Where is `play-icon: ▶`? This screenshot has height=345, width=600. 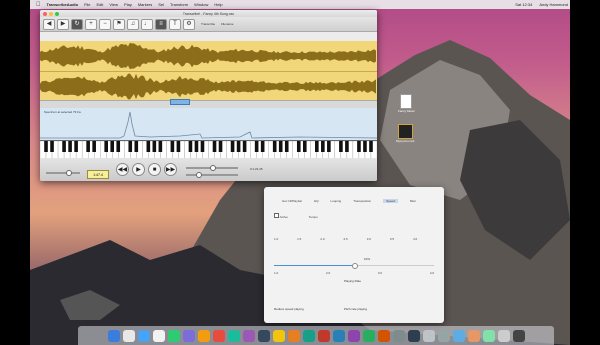 play-icon: ▶ is located at coordinates (63, 24).